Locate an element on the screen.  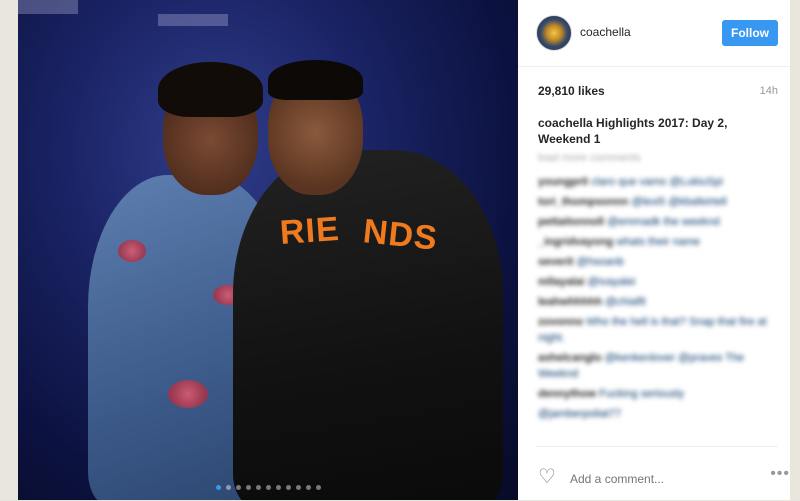
comment-item: mllayalai @ivayalei is located at coordinates (658, 282).